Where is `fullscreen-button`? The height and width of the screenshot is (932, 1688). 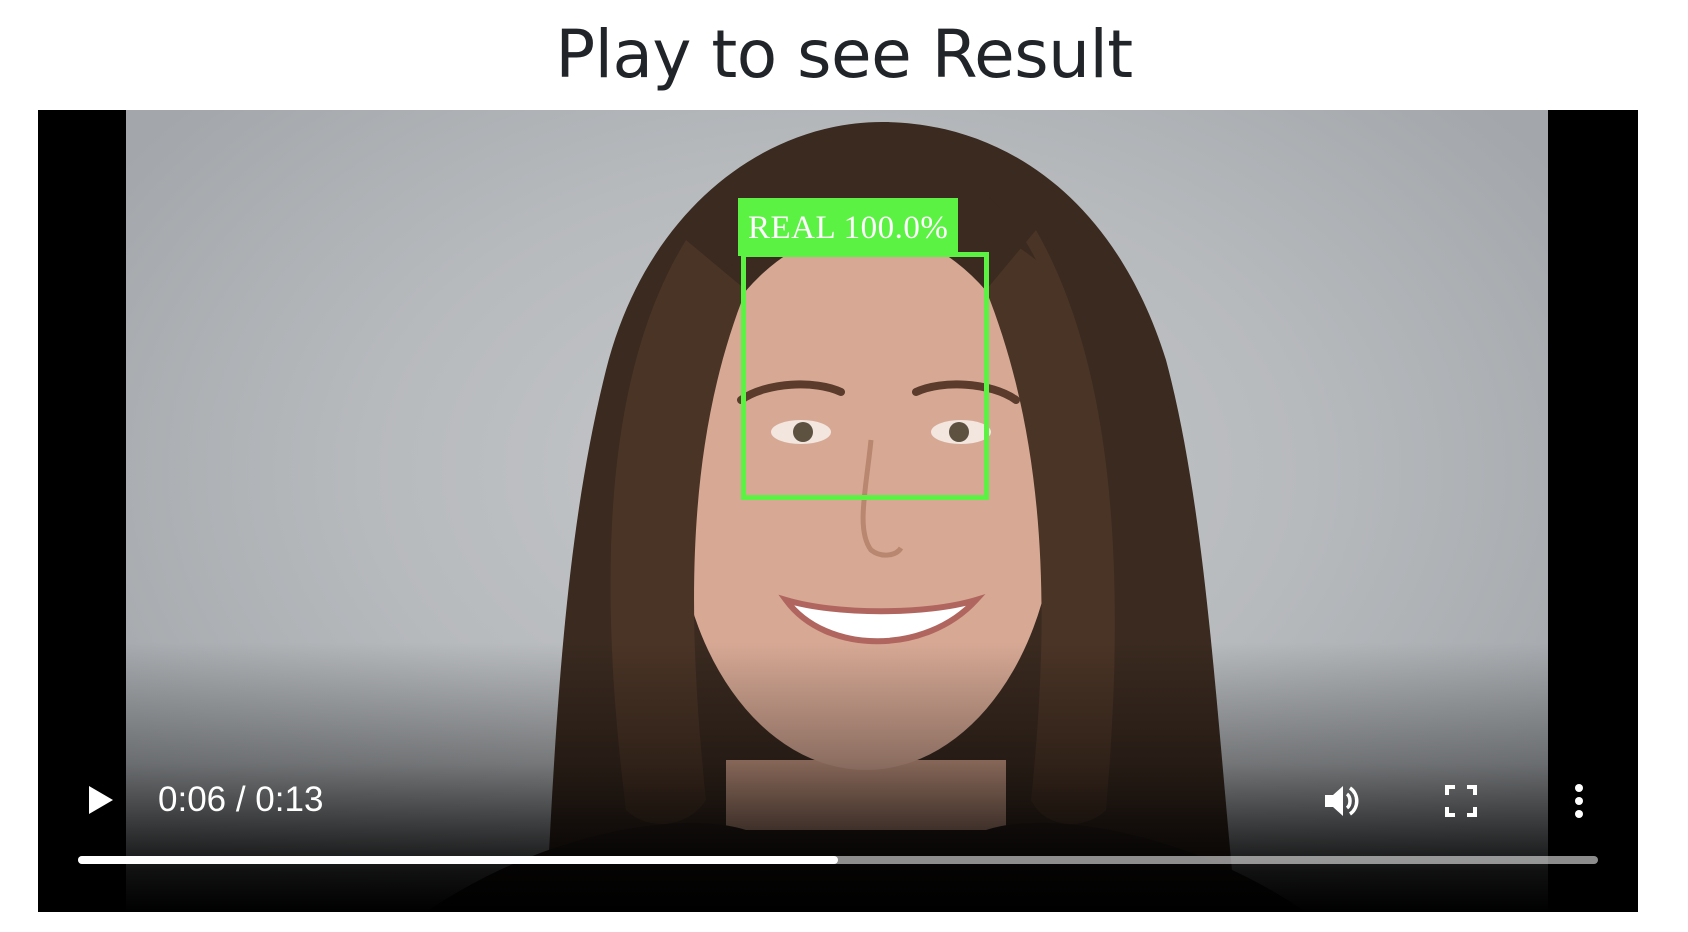
fullscreen-button is located at coordinates (1461, 801).